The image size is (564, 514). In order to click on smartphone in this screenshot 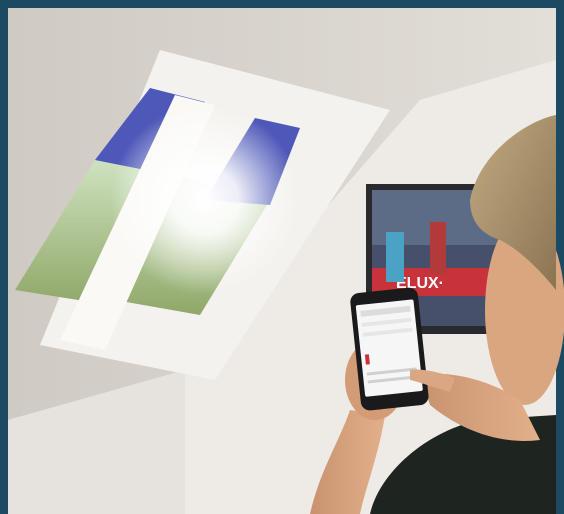, I will do `click(389, 349)`.